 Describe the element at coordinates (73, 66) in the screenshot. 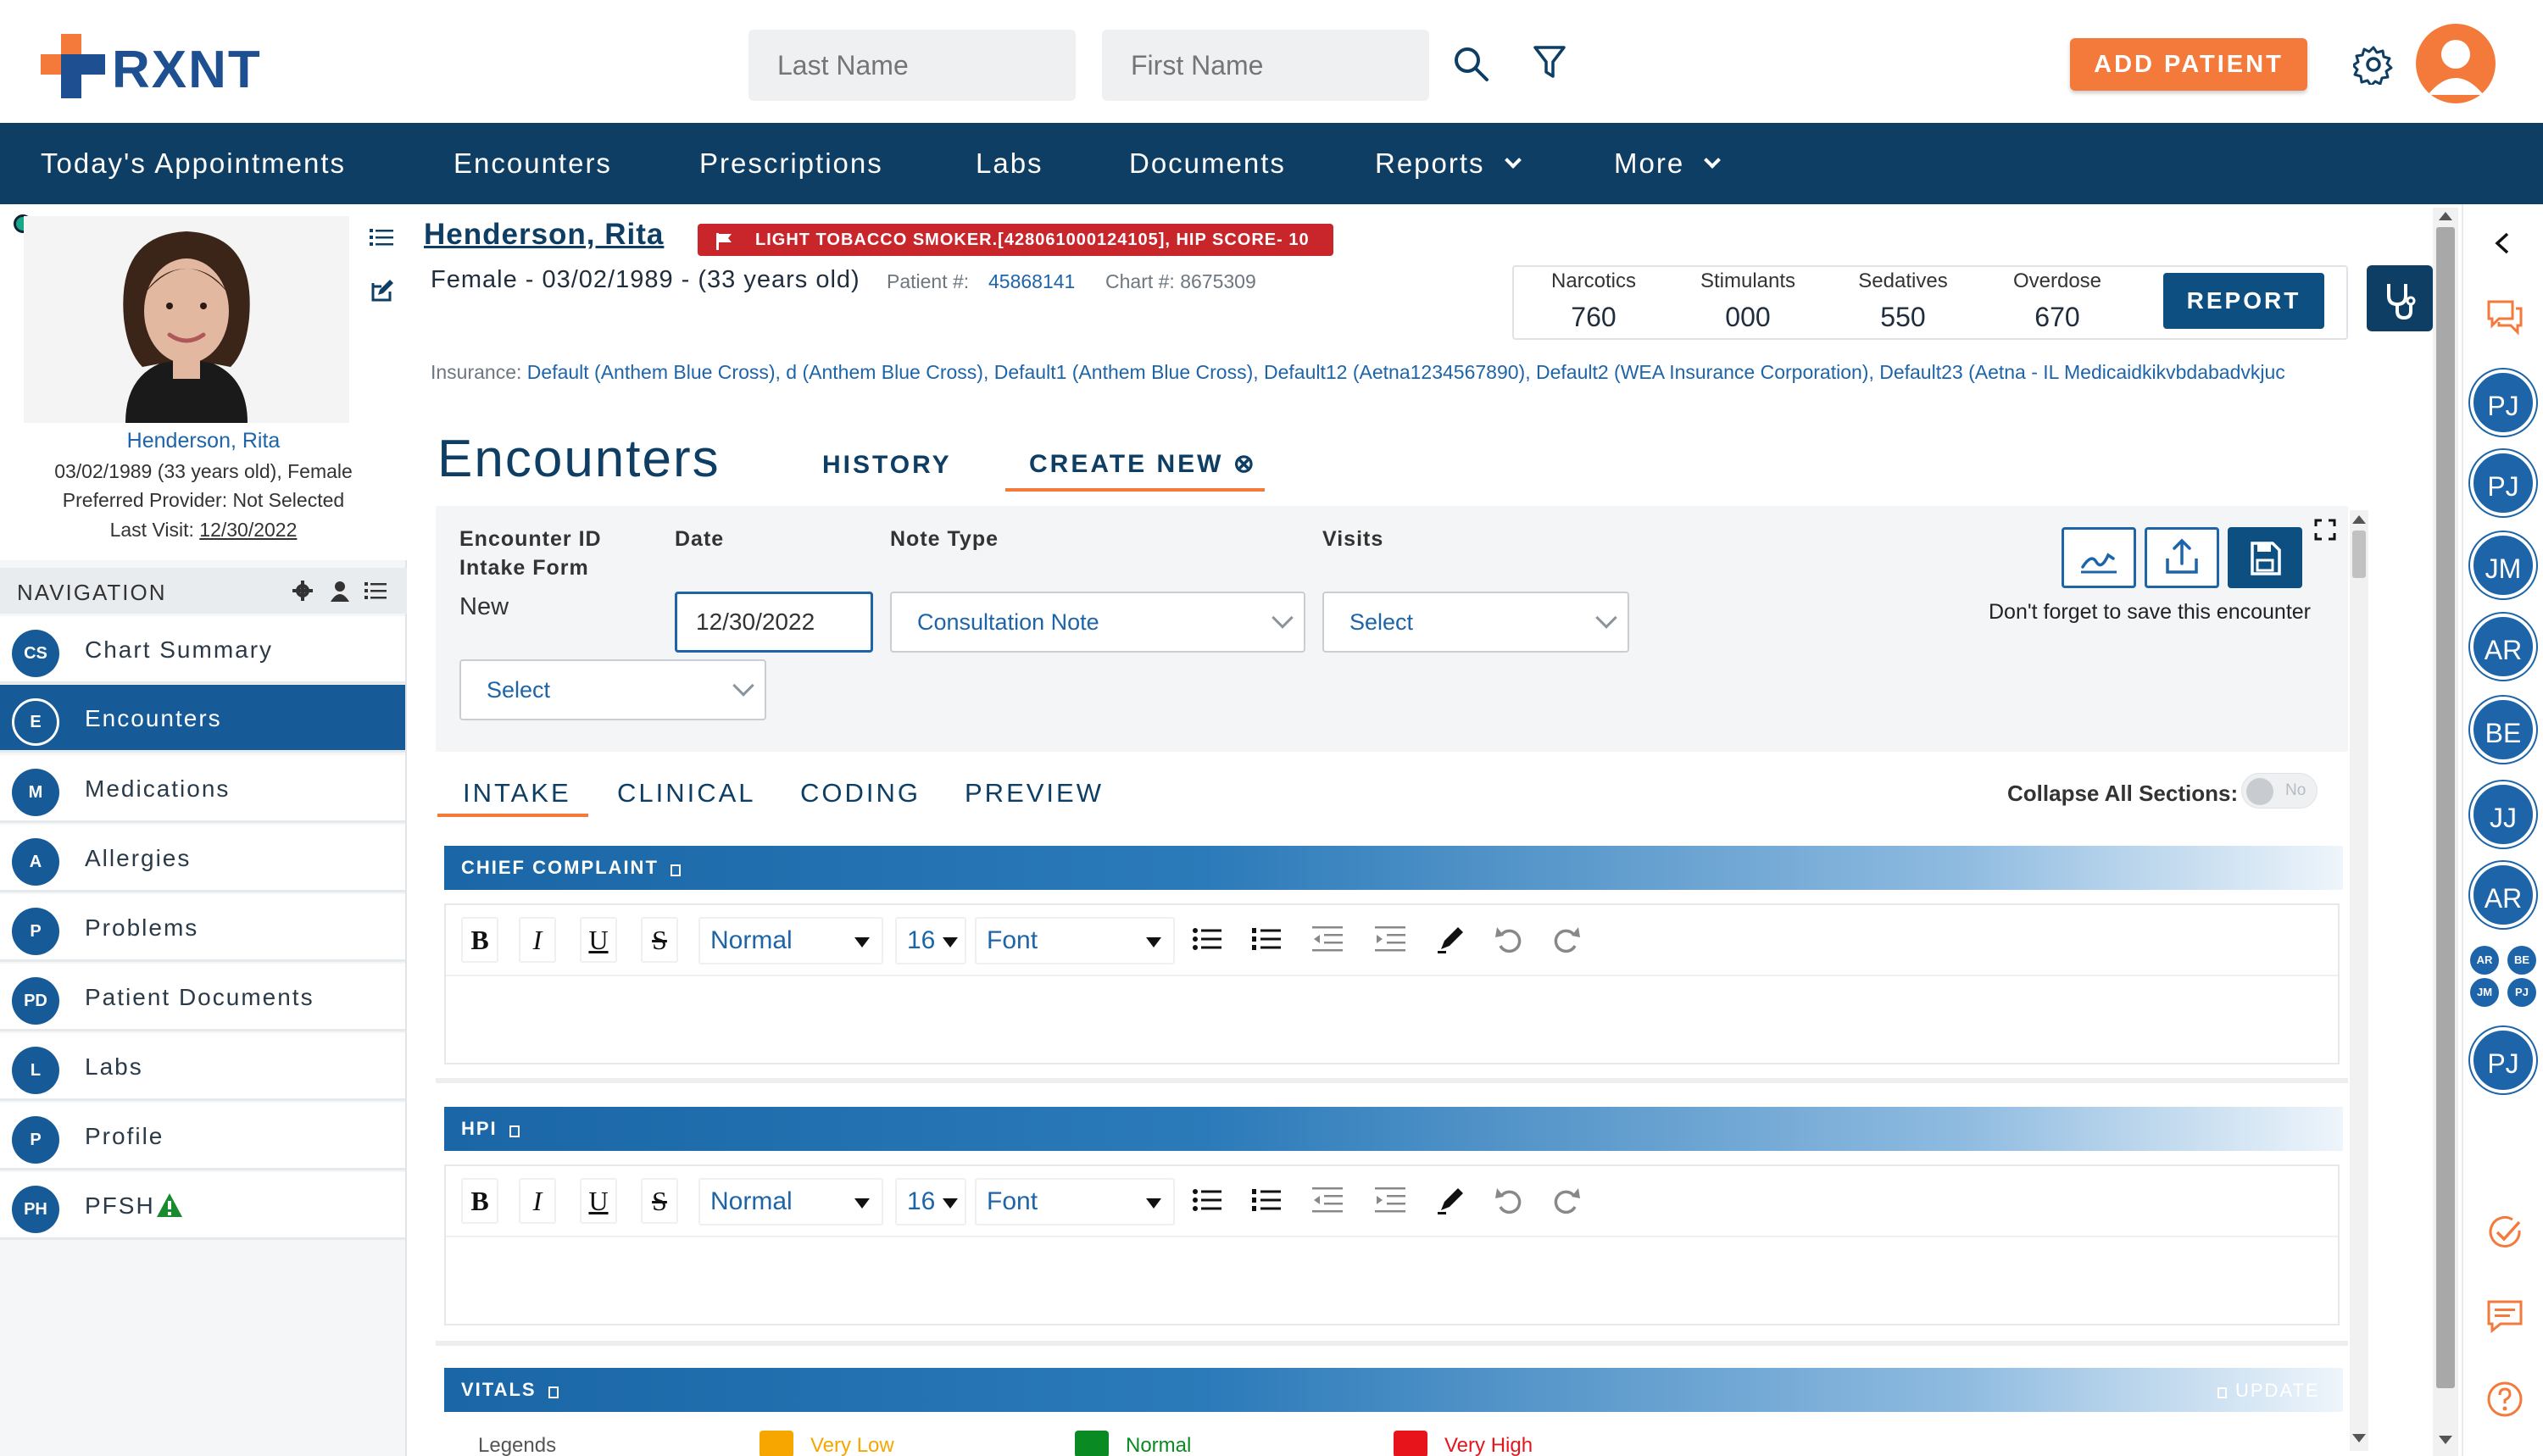

I see `rxnt-logo-icon` at that location.